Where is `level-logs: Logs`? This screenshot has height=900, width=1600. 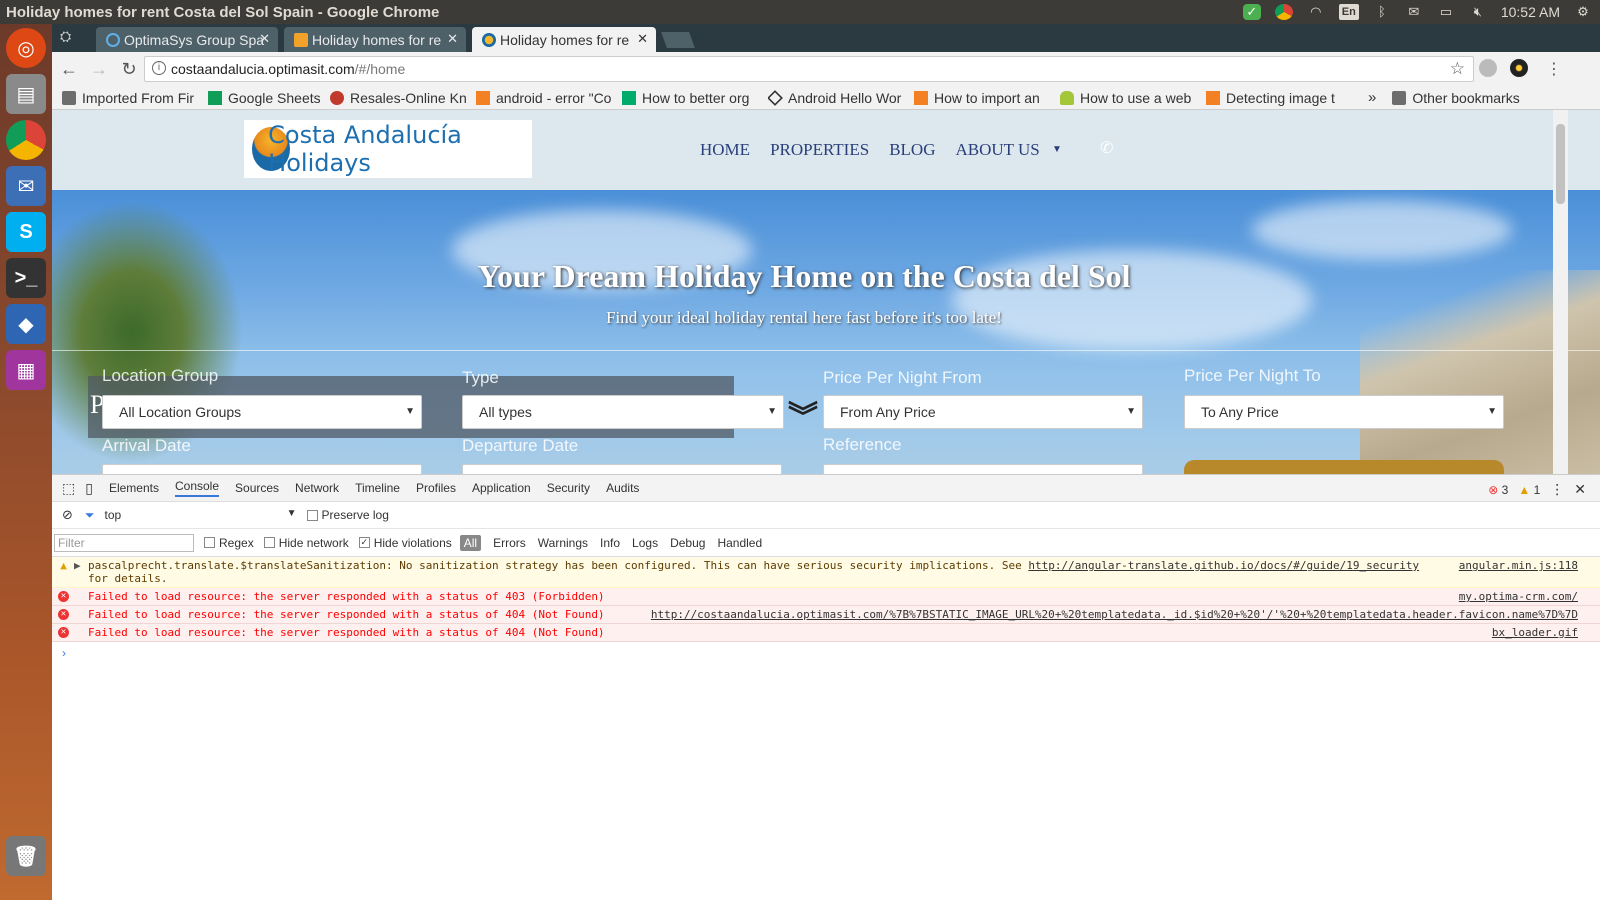
level-logs: Logs is located at coordinates (645, 543).